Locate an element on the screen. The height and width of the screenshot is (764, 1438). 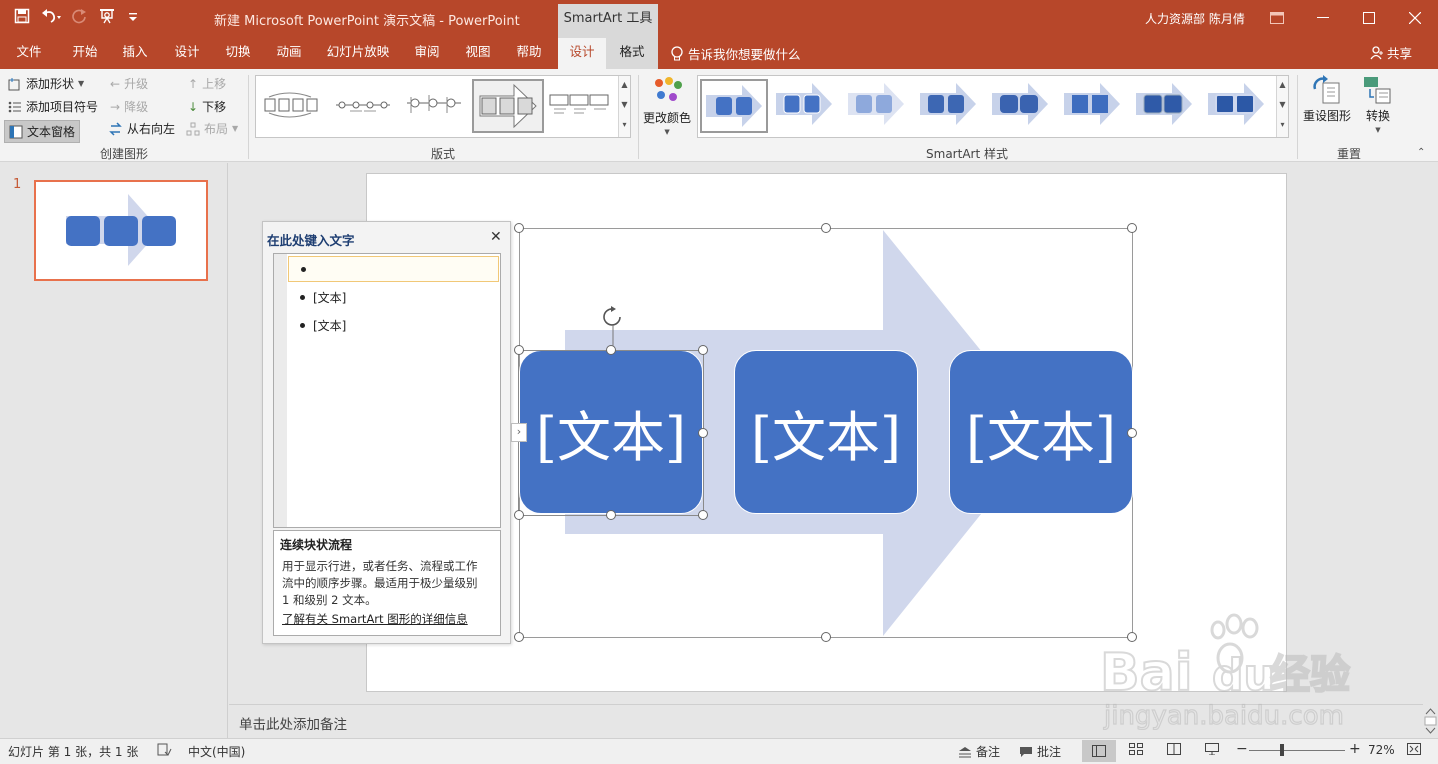
text-pane-toggle-tab: › is located at coordinates (519, 432).